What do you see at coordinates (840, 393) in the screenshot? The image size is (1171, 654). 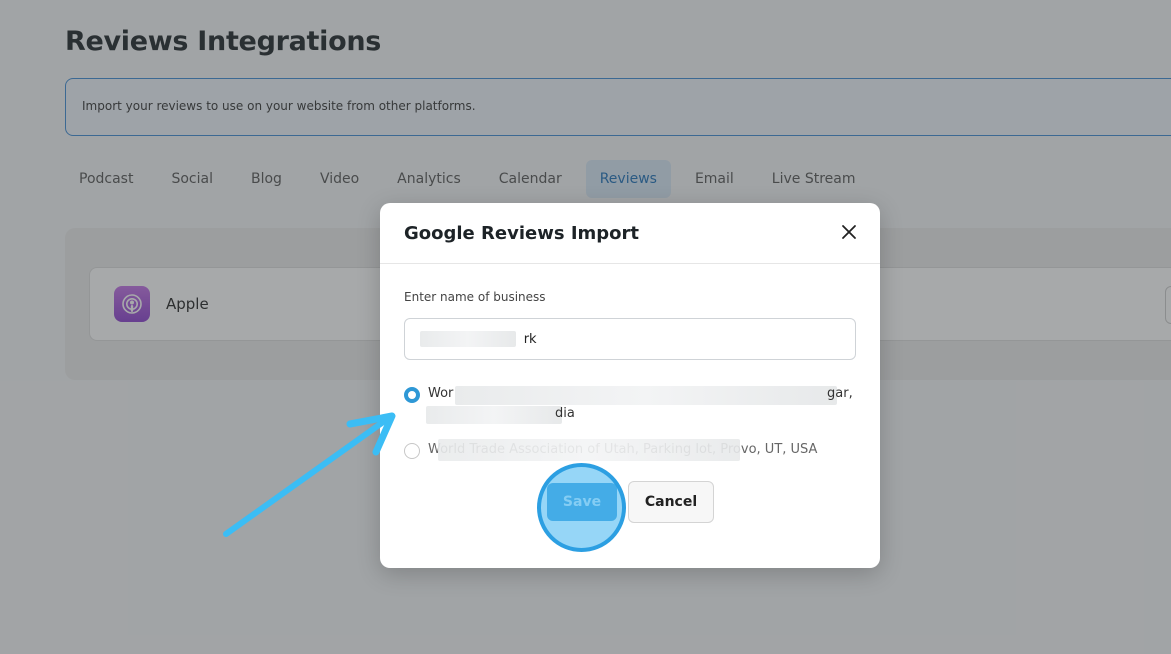 I see `option-1-end: gar,` at bounding box center [840, 393].